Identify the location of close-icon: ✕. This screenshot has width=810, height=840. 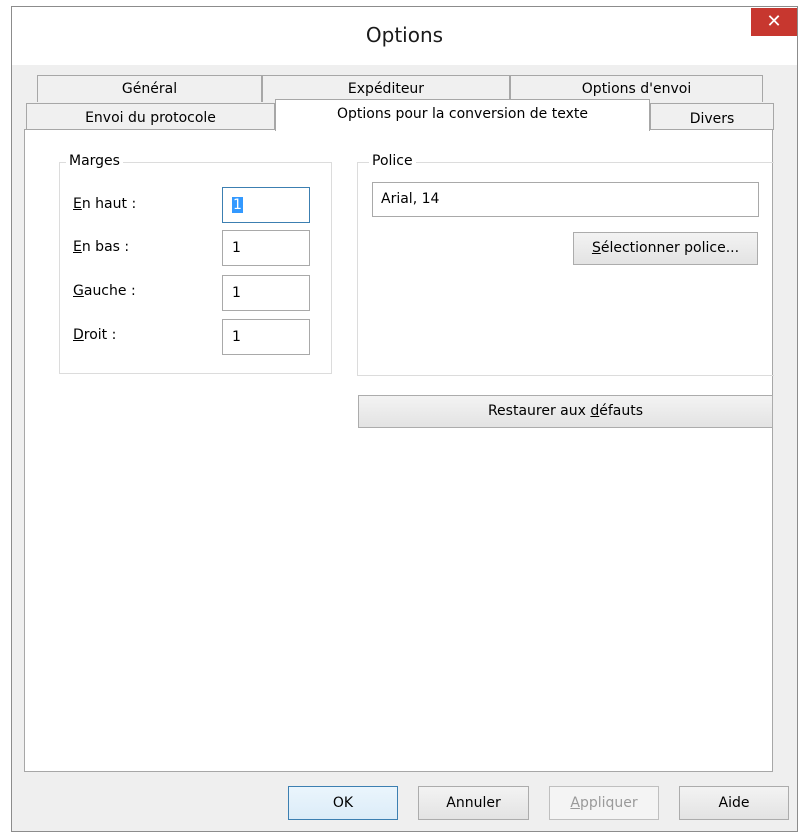
(774, 21).